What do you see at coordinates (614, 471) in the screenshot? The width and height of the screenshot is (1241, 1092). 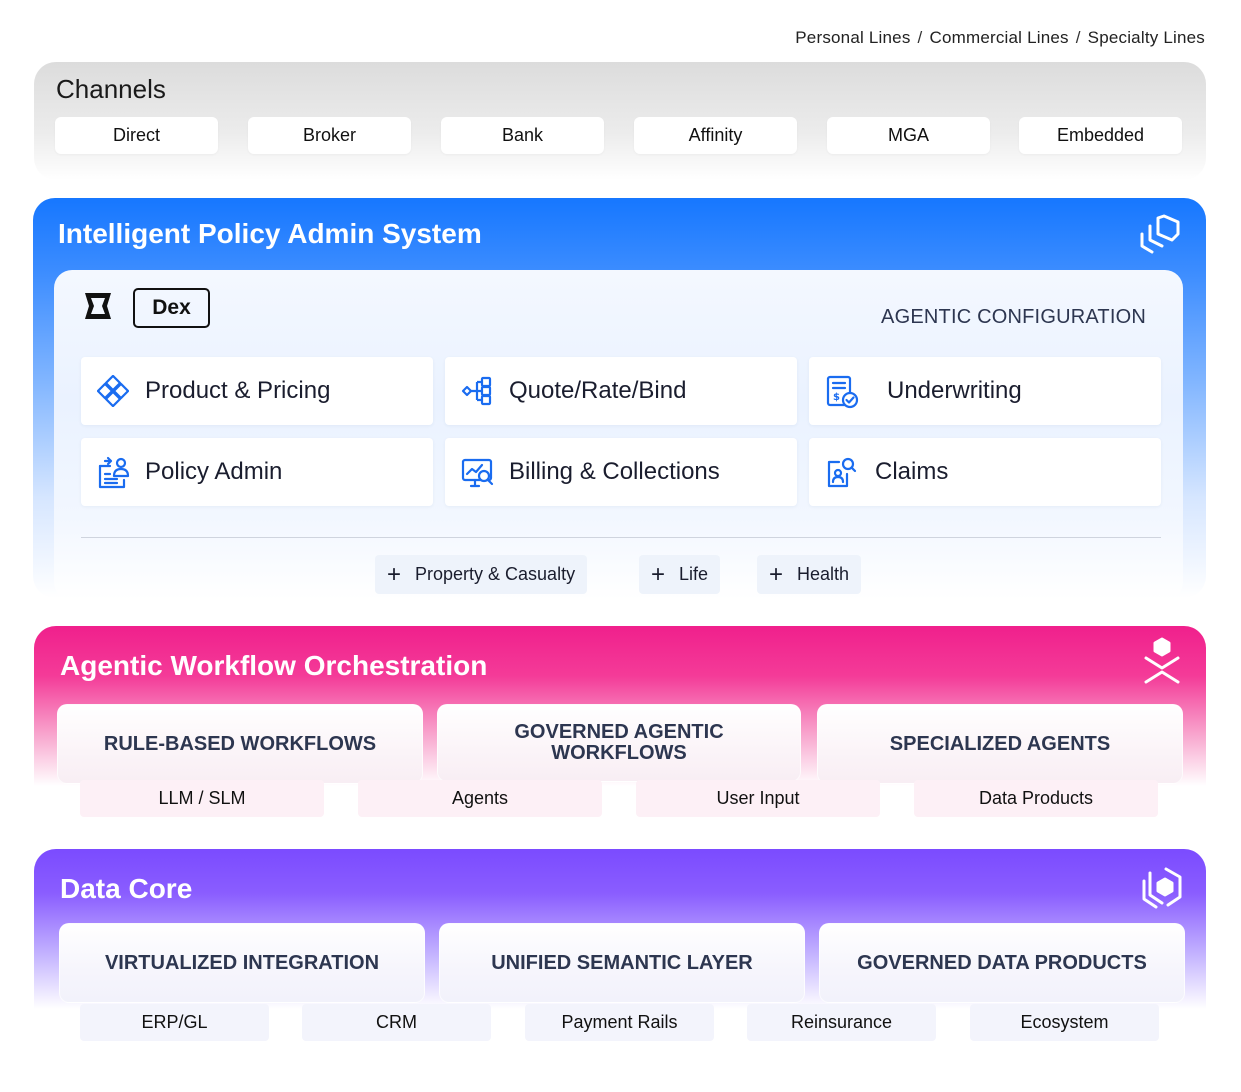 I see `module-label: Billing & Collections` at bounding box center [614, 471].